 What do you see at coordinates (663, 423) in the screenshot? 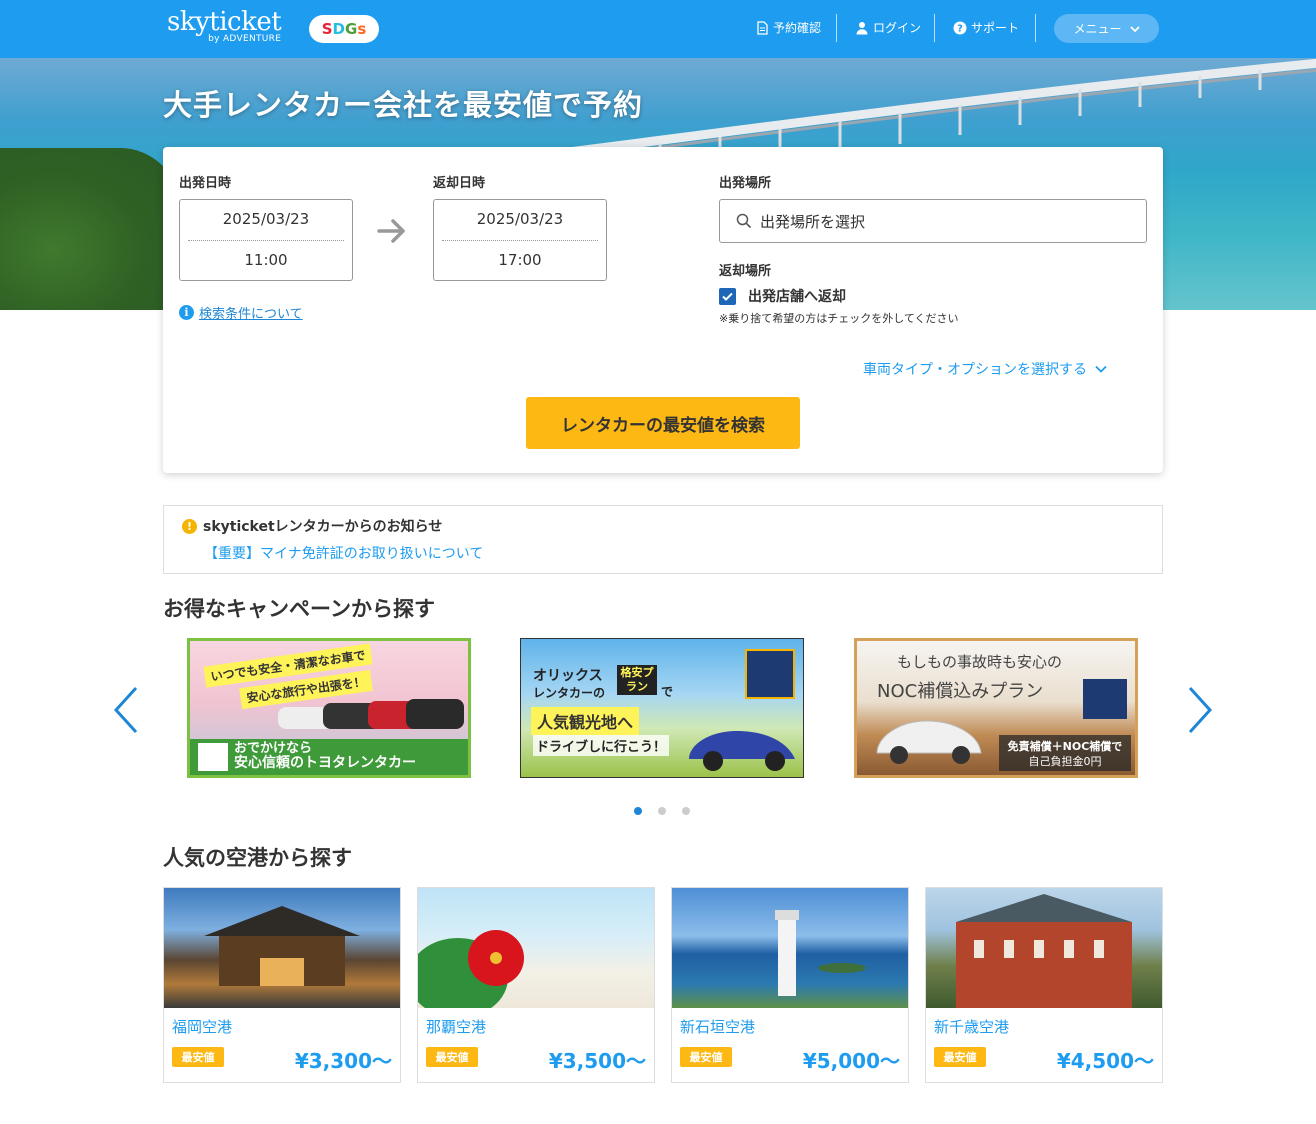
I see `search-button: レンタカーの最安値を検索` at bounding box center [663, 423].